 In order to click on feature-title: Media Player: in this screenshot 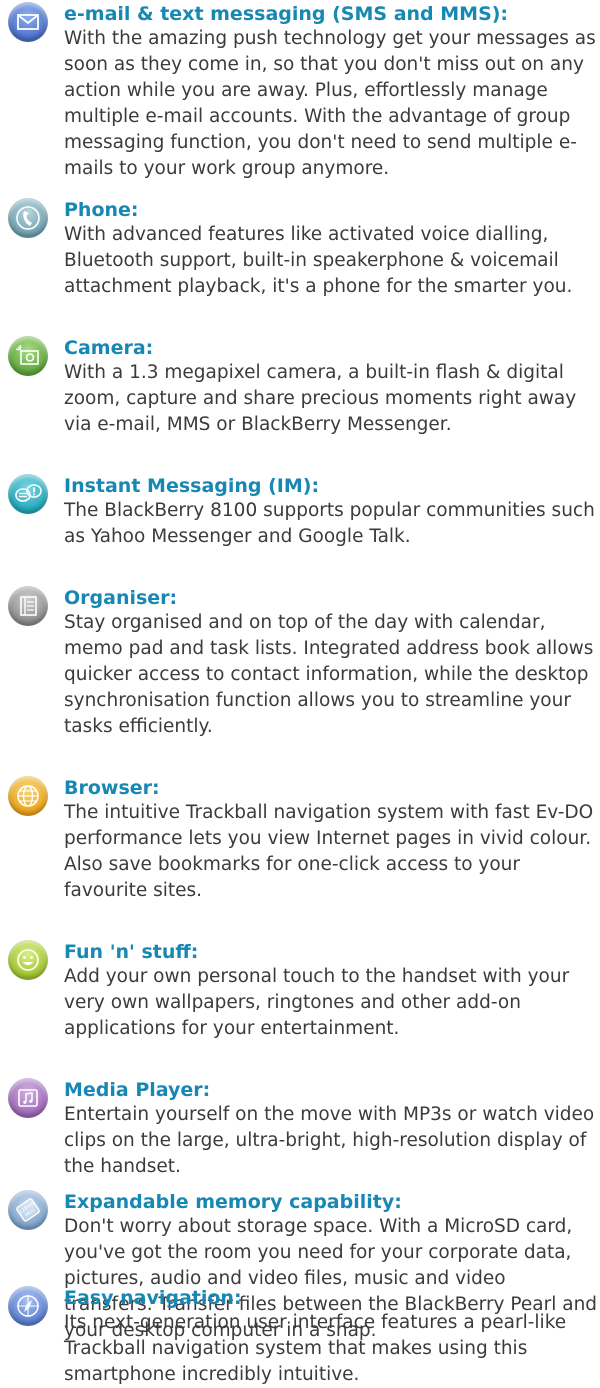, I will do `click(137, 1090)`.